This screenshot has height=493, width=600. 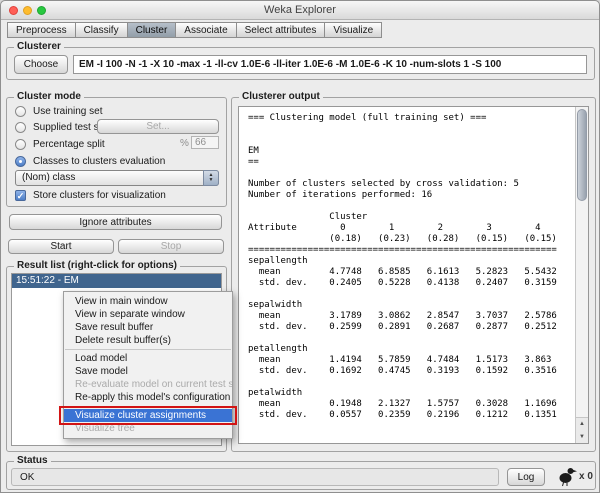 I want to click on use-training-set-option: Use training set, so click(x=58, y=111).